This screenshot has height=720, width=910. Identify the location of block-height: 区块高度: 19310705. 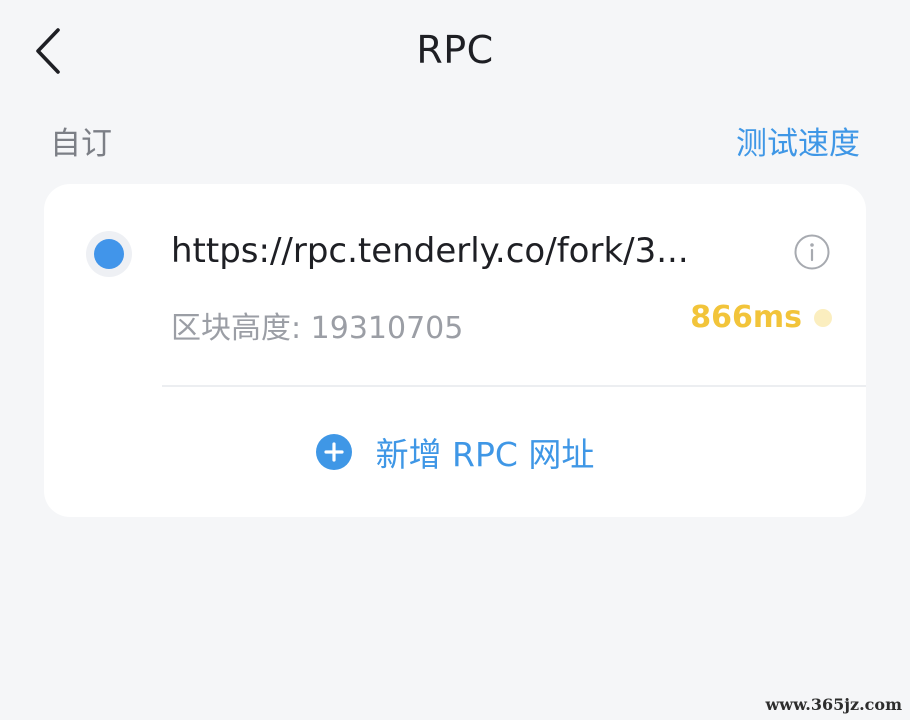
(317, 328).